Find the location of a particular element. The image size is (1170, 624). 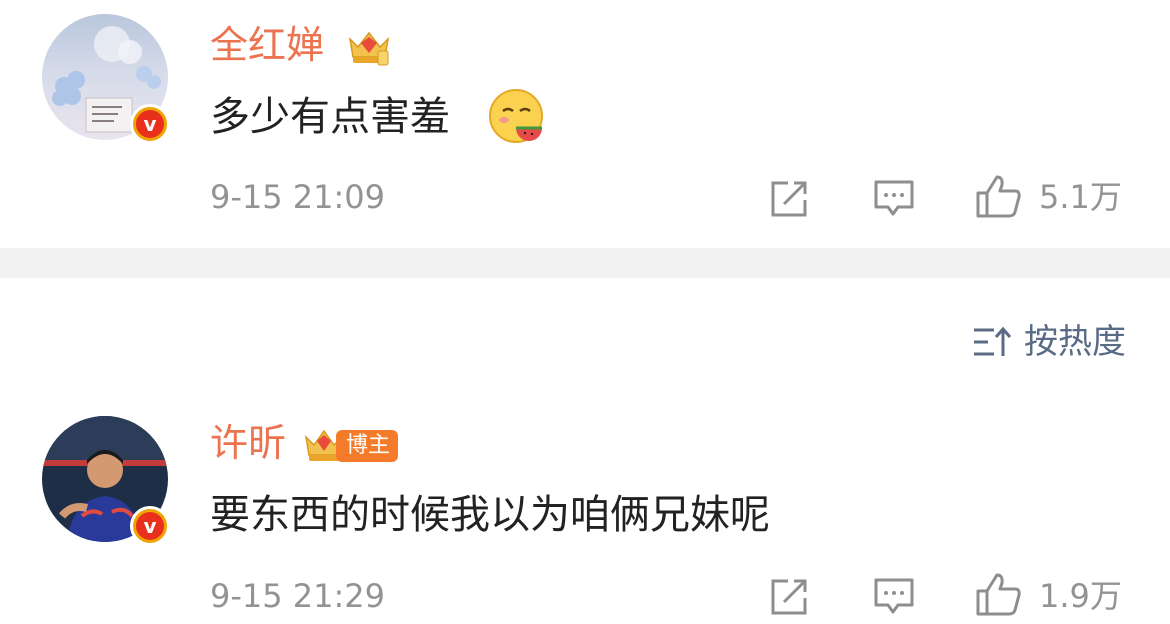

username: 全红婵 is located at coordinates (267, 45).